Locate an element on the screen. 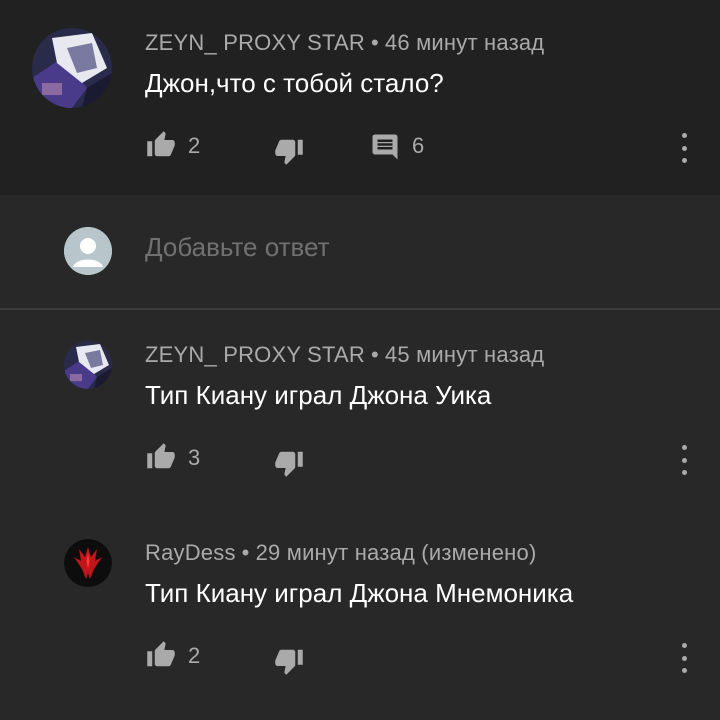 This screenshot has height=720, width=720. reply-input: Добавьте ответ is located at coordinates (237, 247).